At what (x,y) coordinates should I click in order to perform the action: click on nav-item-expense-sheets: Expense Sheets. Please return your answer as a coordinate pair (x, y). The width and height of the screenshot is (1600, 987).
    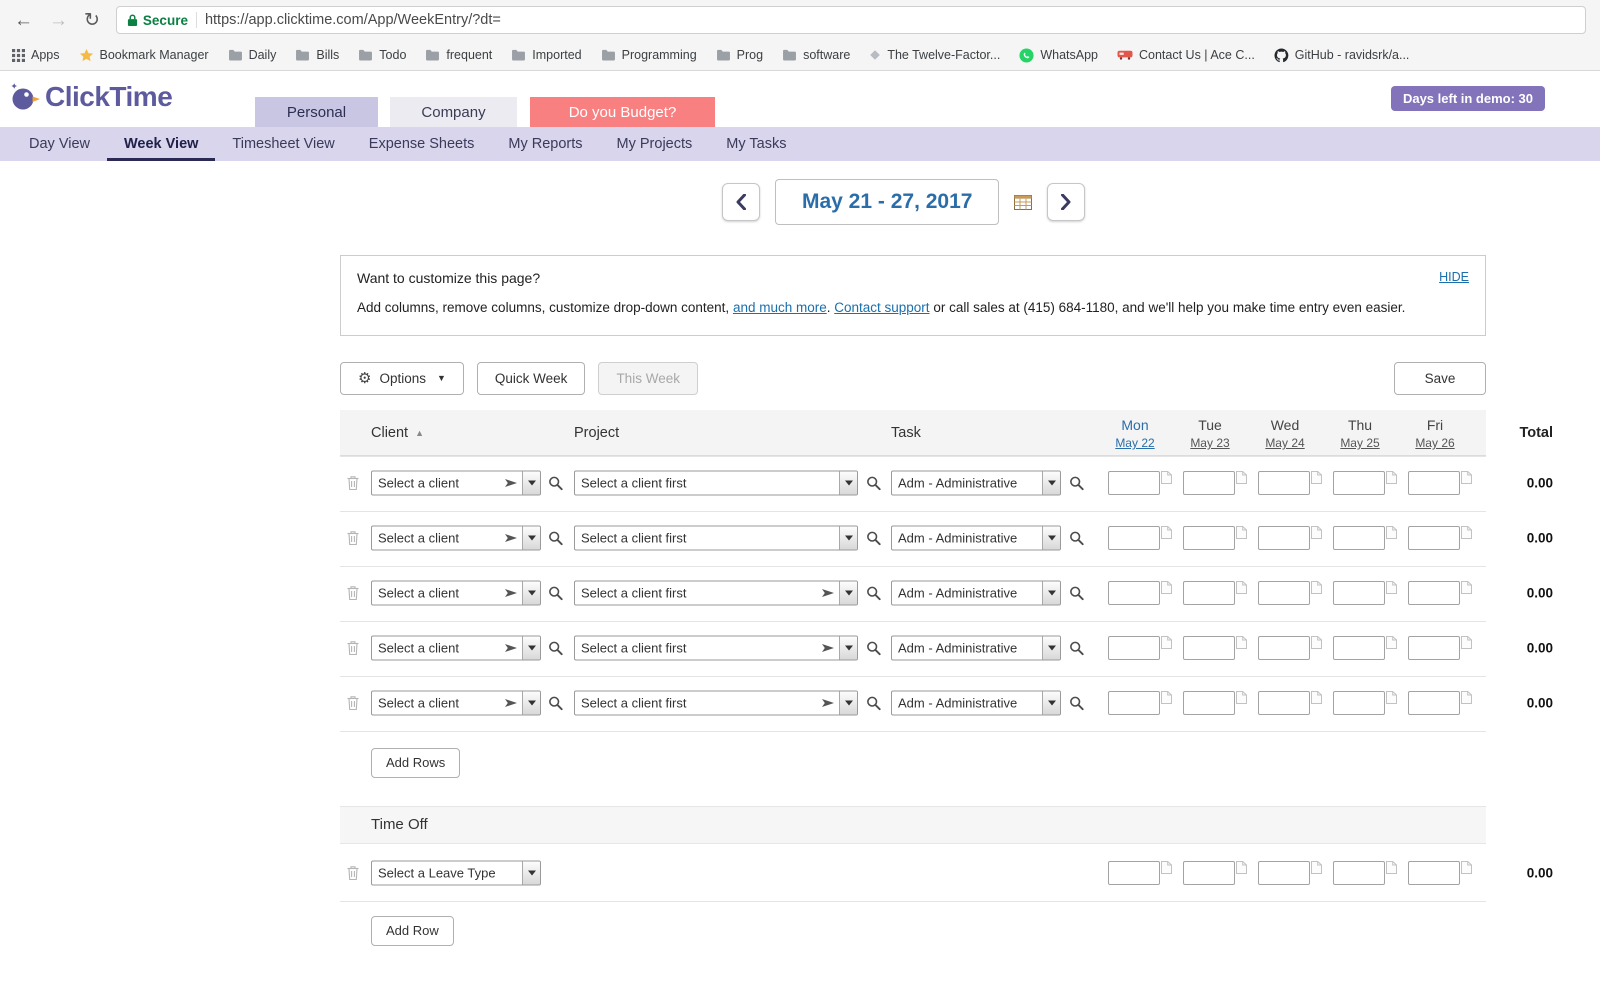
    Looking at the image, I should click on (422, 144).